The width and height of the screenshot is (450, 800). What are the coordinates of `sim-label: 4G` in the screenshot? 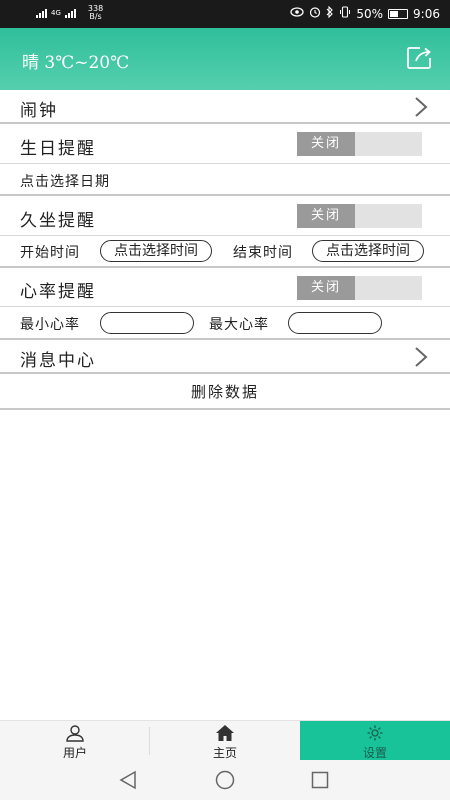 It's located at (56, 13).